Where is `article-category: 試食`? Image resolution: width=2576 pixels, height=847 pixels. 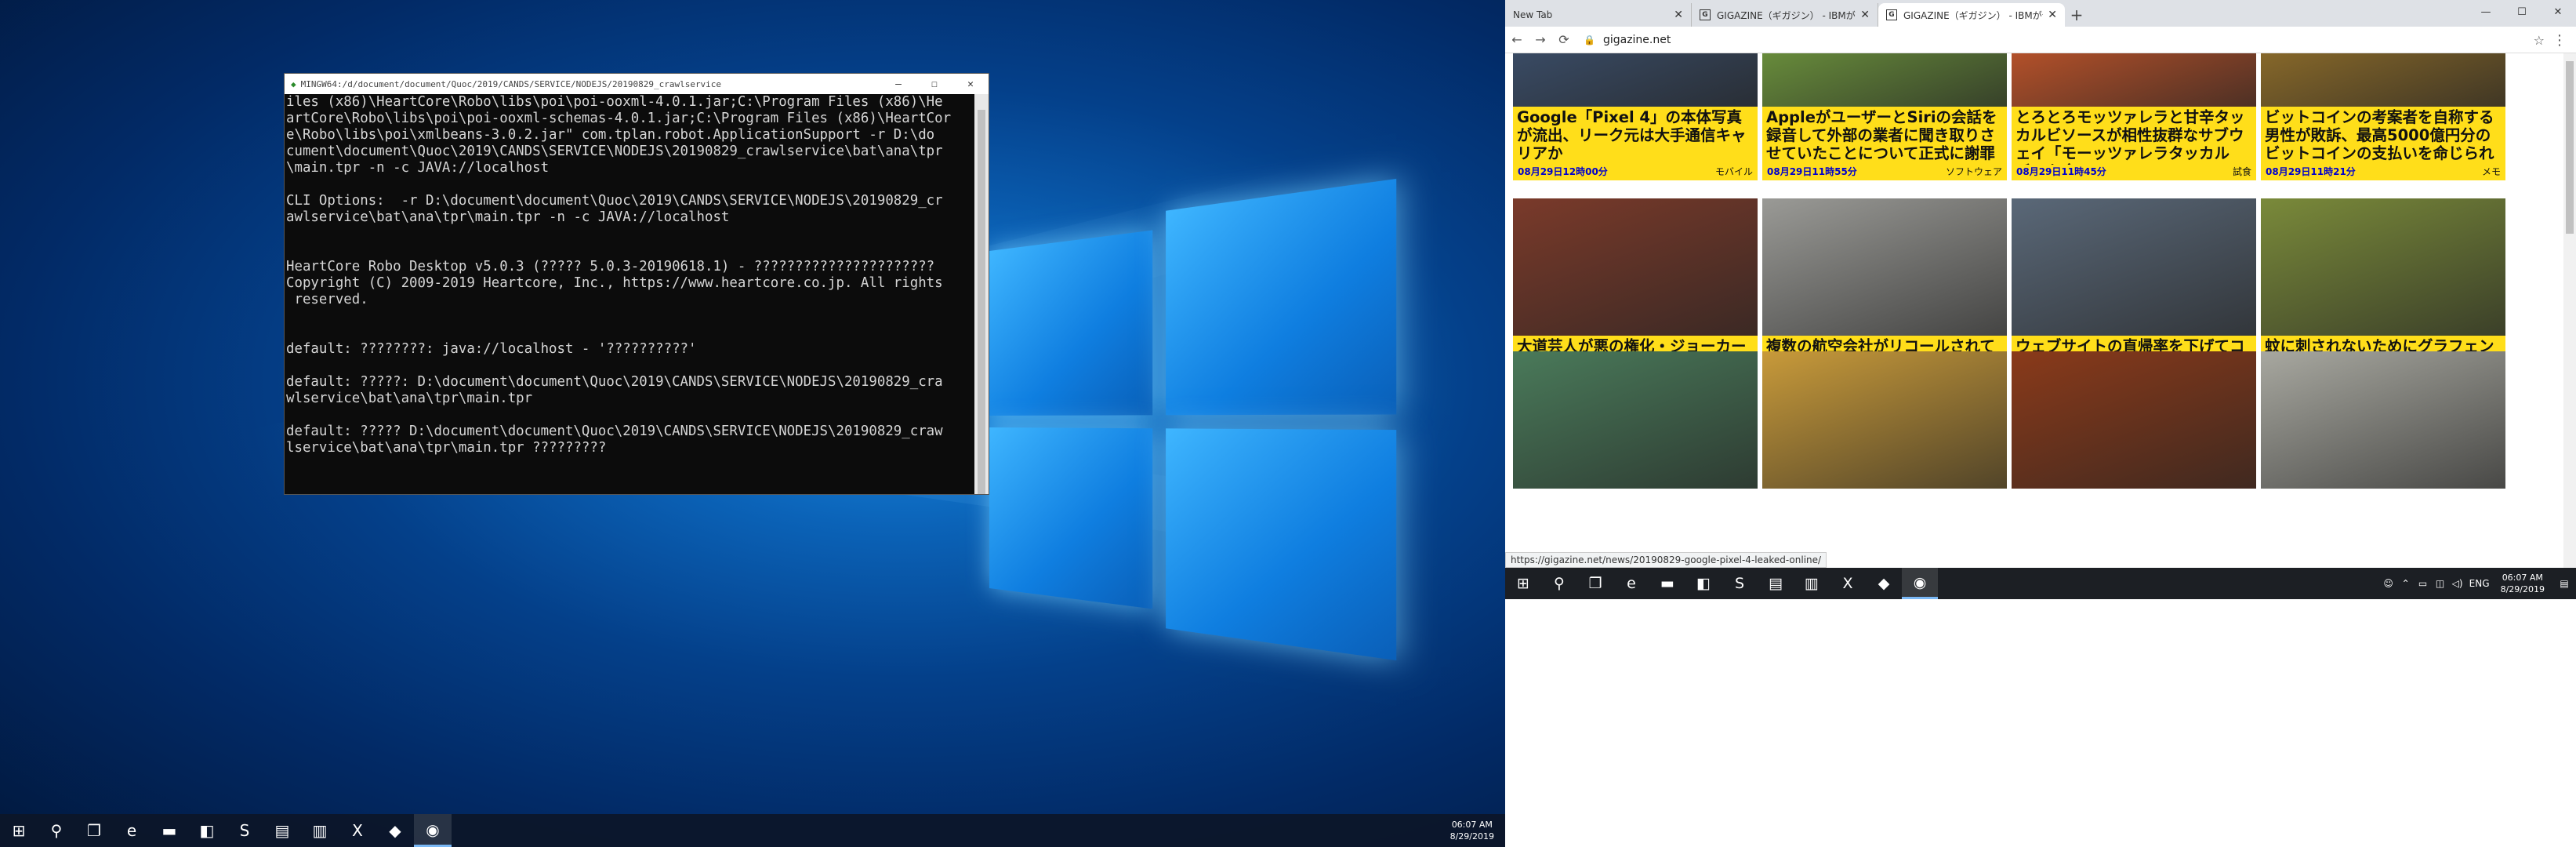
article-category: 試食 is located at coordinates (2242, 172).